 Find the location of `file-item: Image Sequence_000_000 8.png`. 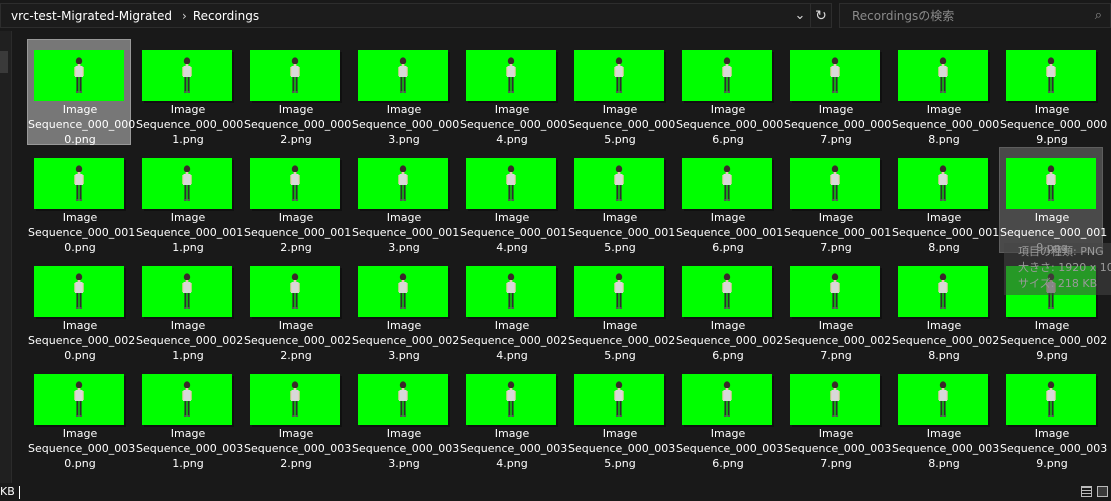

file-item: Image Sequence_000_000 8.png is located at coordinates (945, 93).